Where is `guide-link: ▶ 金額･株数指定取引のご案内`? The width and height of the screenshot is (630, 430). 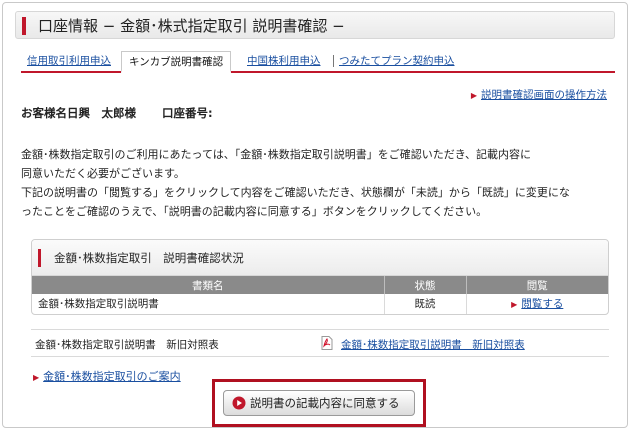 guide-link: ▶ 金額･株数指定取引のご案内 is located at coordinates (107, 376).